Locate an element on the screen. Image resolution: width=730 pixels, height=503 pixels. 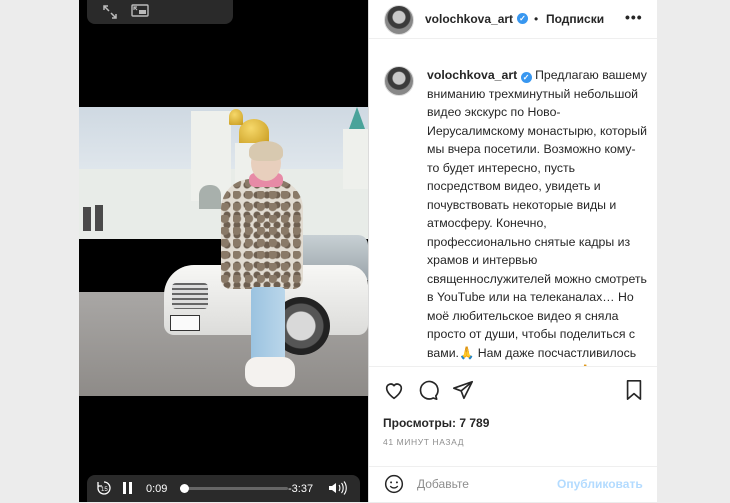
share-send-icon is located at coordinates (463, 390).